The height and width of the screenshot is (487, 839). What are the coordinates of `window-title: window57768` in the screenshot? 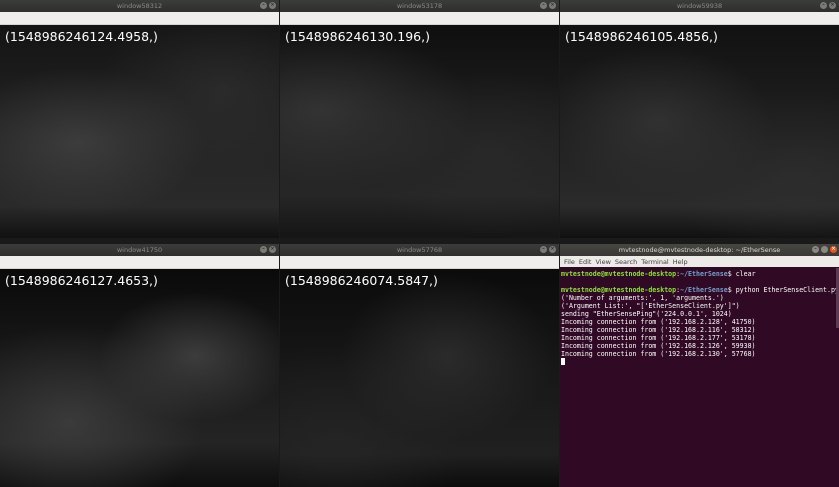 It's located at (419, 250).